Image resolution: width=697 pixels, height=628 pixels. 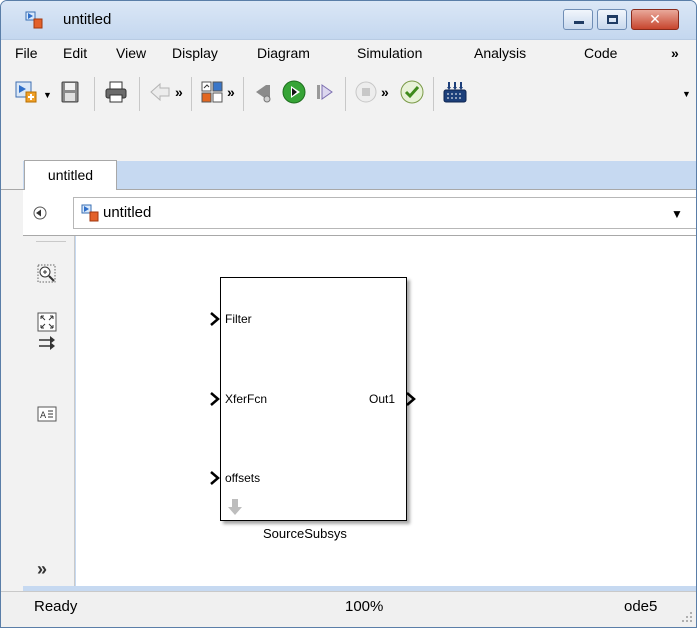 I want to click on zoom-button, so click(x=47, y=274).